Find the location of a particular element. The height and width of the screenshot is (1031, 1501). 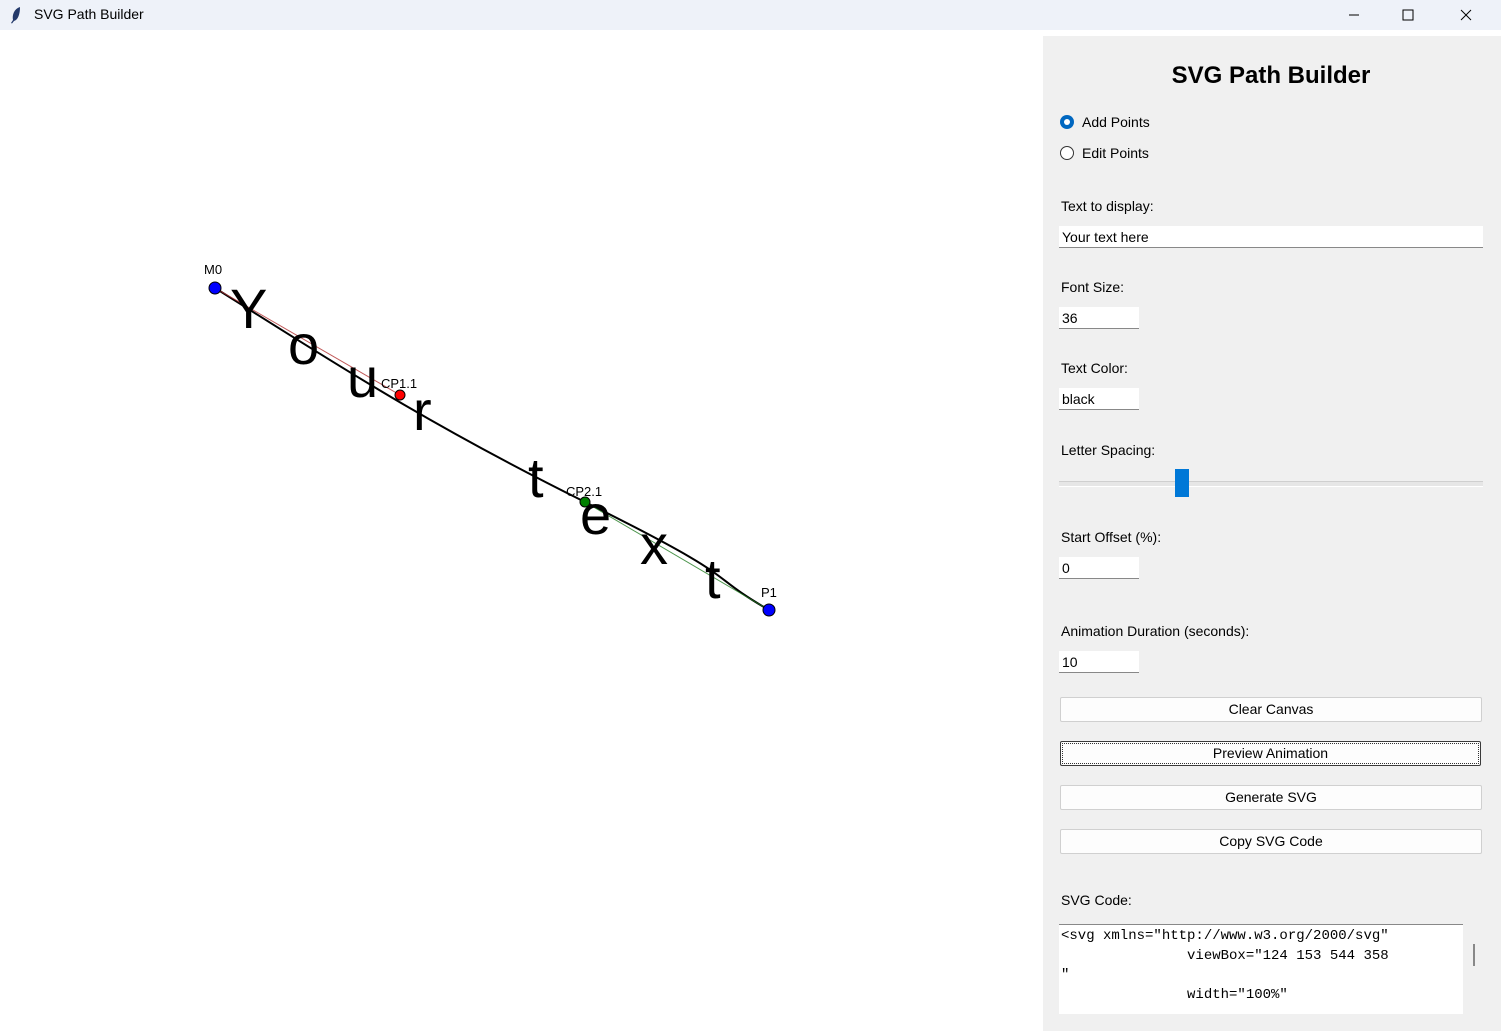

text-color-input: black is located at coordinates (1099, 399).